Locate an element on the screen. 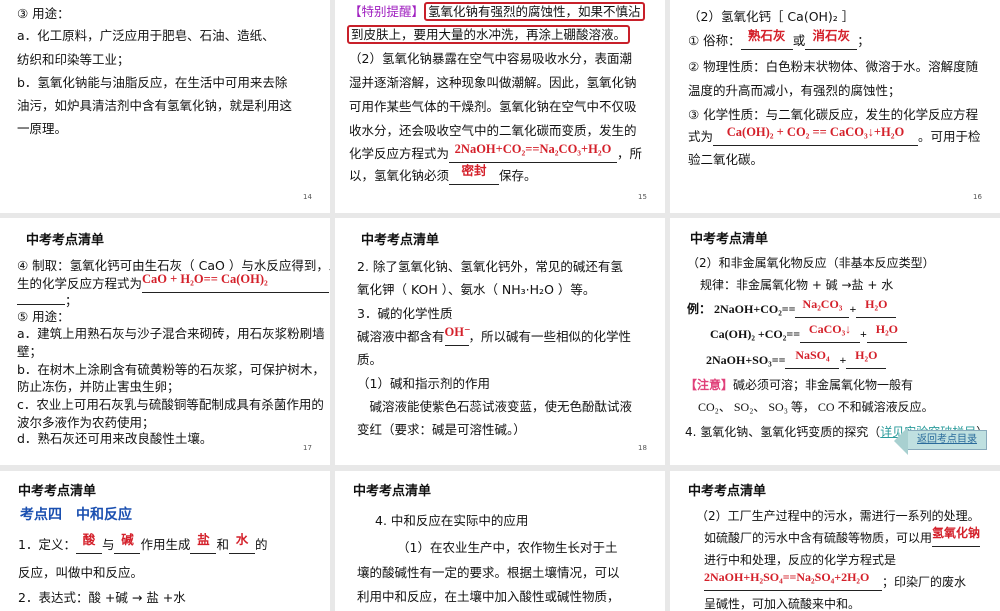  example-line: 例： 2NaOH+CO₂== Na₂CO₃ + H₂O is located at coordinates (792, 307).